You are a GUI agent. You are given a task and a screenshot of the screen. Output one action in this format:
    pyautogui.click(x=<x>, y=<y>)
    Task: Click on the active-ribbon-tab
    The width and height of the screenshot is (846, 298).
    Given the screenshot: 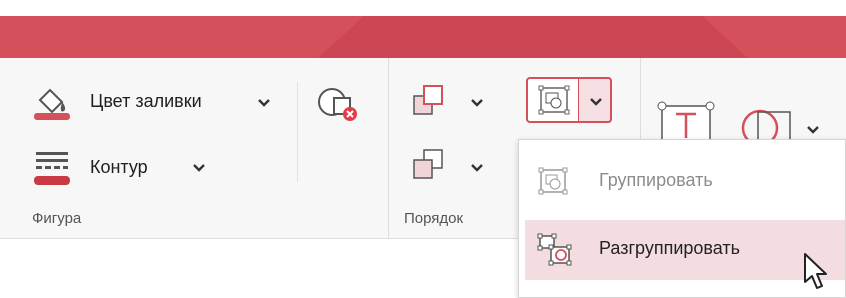 What is the action you would take?
    pyautogui.click(x=533, y=37)
    